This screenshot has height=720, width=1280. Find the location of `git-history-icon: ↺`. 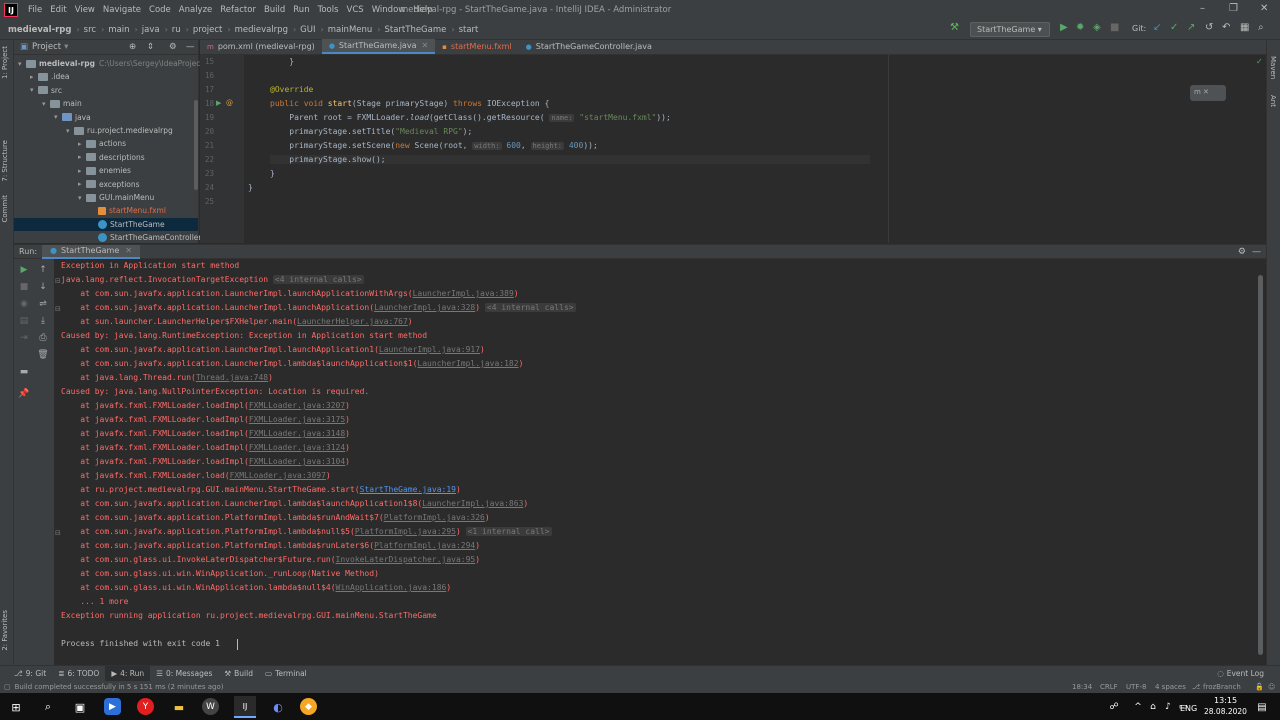

git-history-icon: ↺ is located at coordinates (1209, 27).